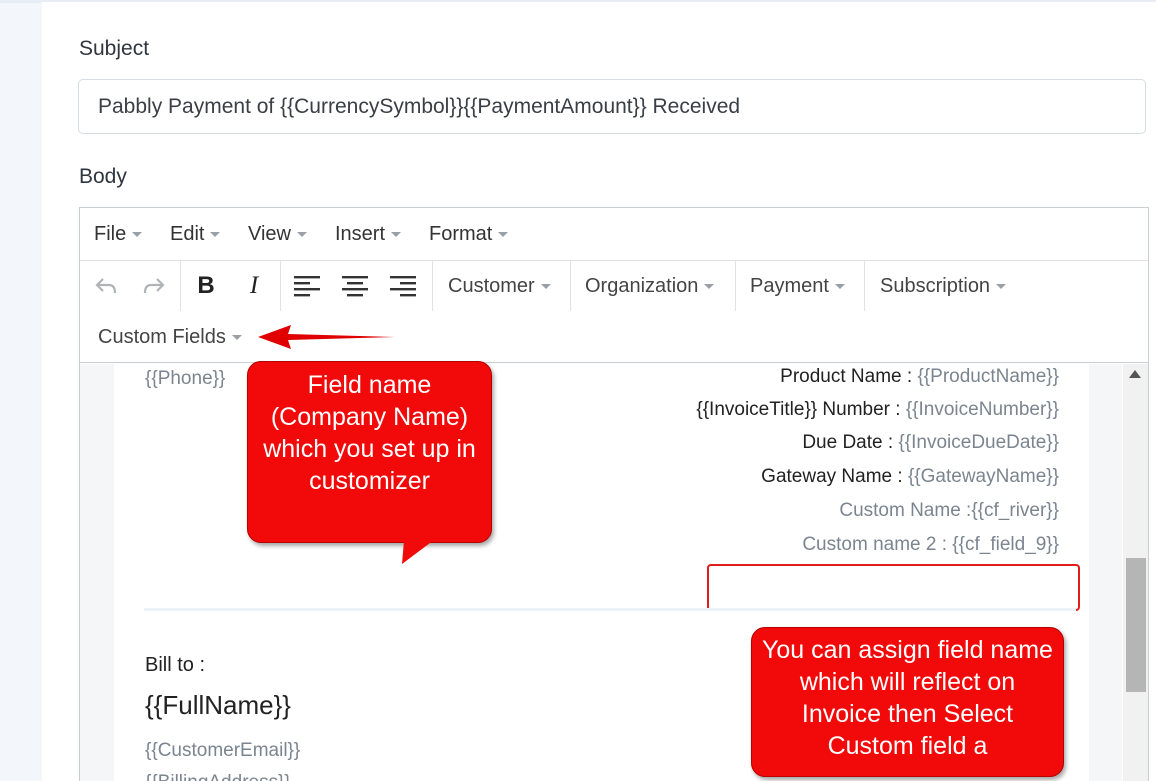  Describe the element at coordinates (1015, 510) in the screenshot. I see `detail-value: {{cf_river}}` at that location.